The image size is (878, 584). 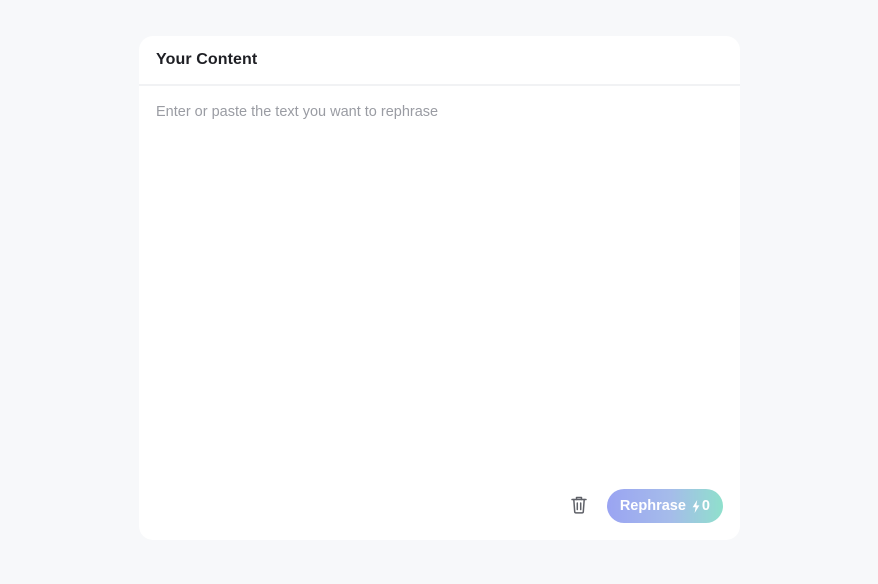 I want to click on rephrase-label: Rephrase, so click(x=652, y=506).